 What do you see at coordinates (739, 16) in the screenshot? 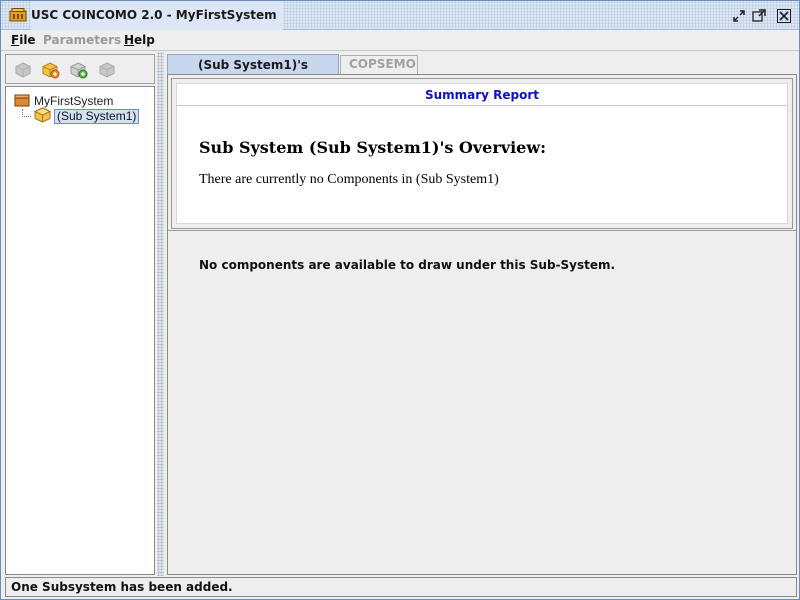
I see `restore-icon` at bounding box center [739, 16].